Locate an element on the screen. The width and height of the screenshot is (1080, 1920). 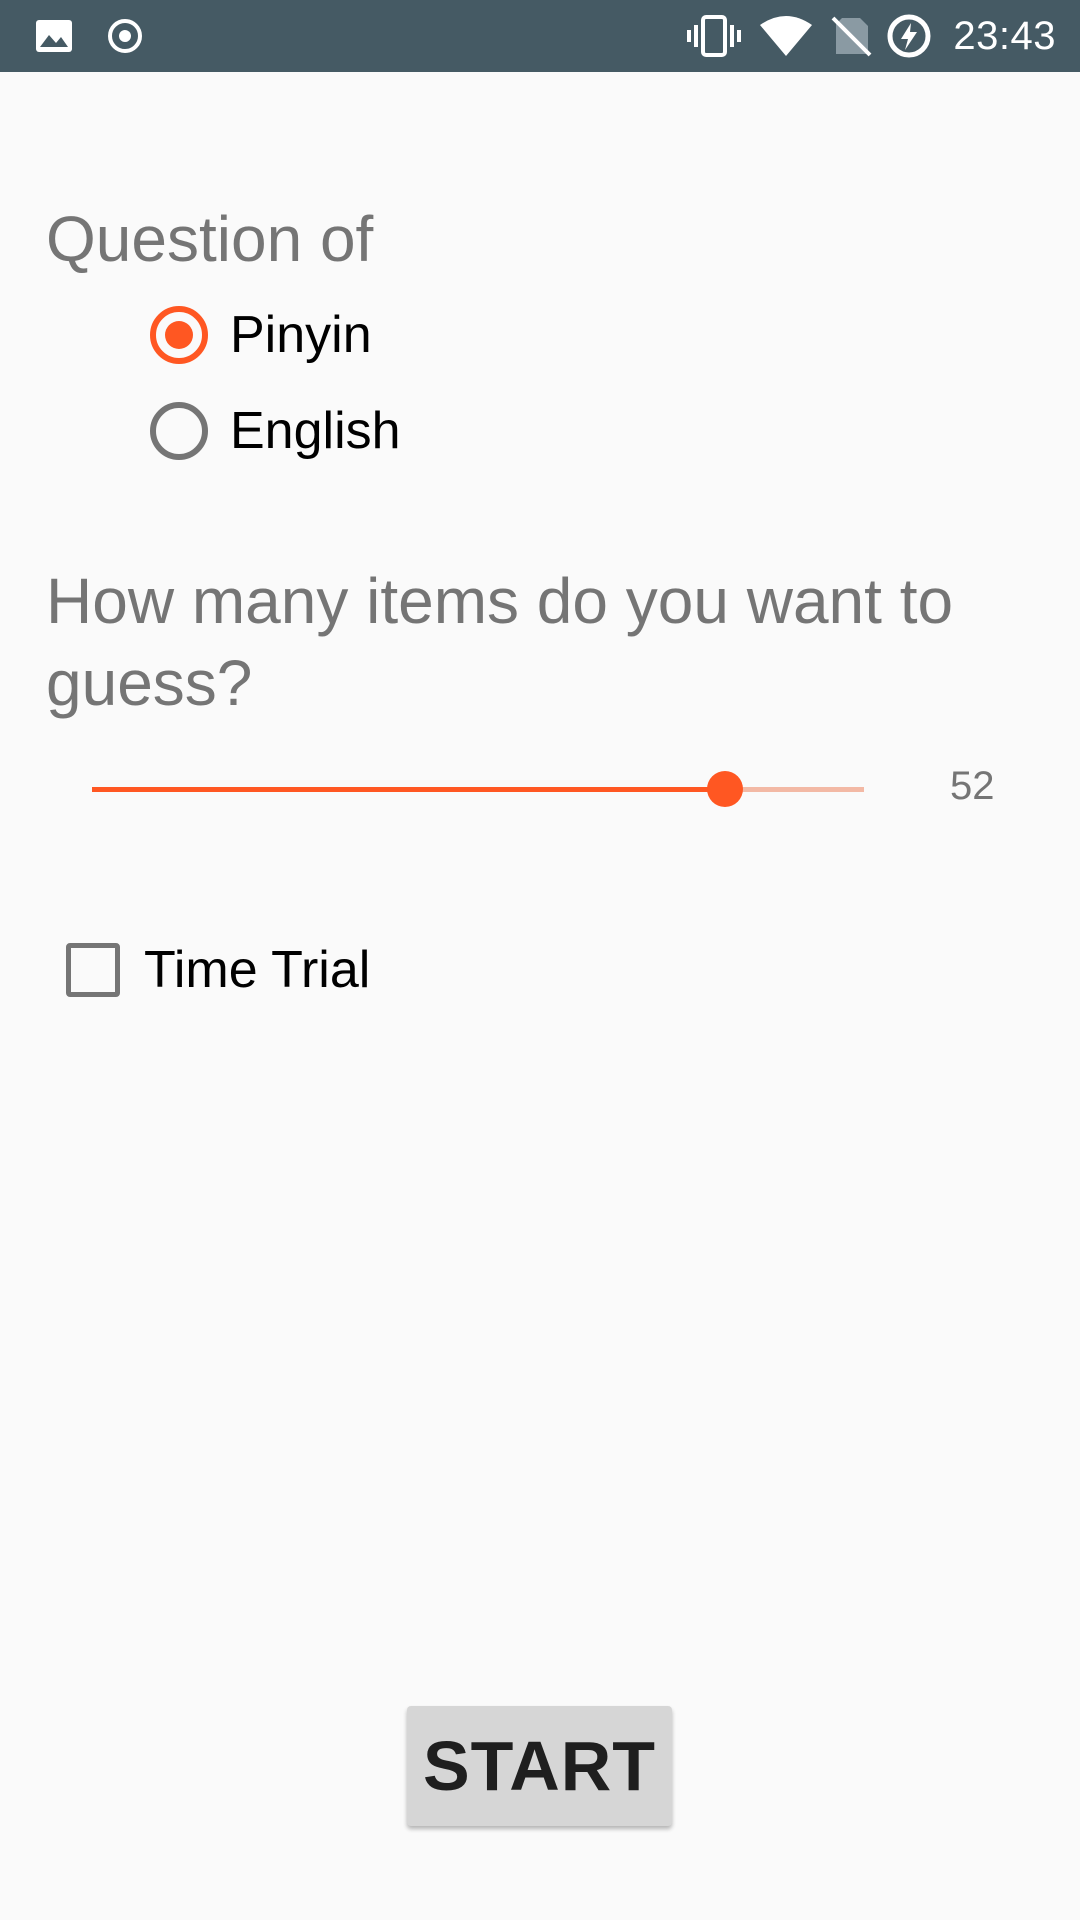
wifi-icon is located at coordinates (786, 36).